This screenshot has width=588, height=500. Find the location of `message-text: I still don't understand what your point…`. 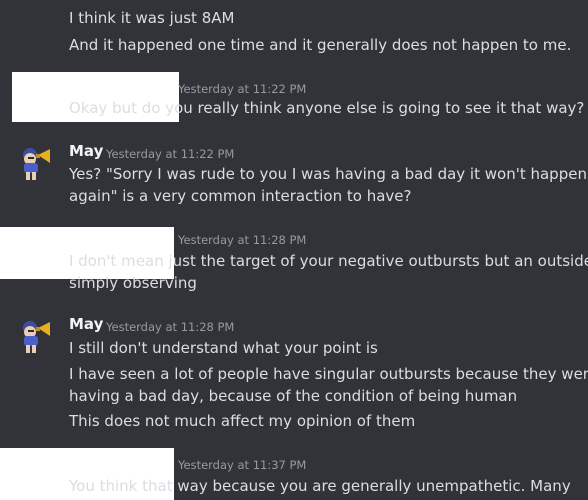

message-text: I still don't understand what your point… is located at coordinates (223, 348).